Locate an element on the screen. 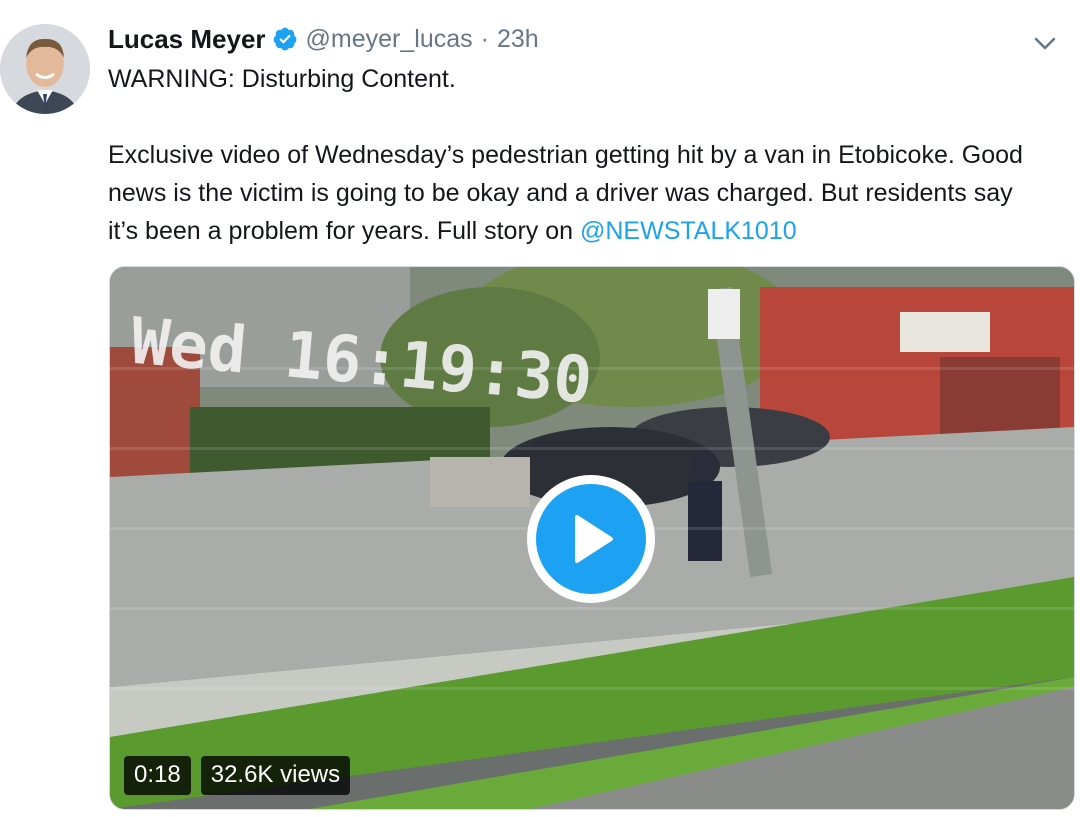  play-icon is located at coordinates (591, 539).